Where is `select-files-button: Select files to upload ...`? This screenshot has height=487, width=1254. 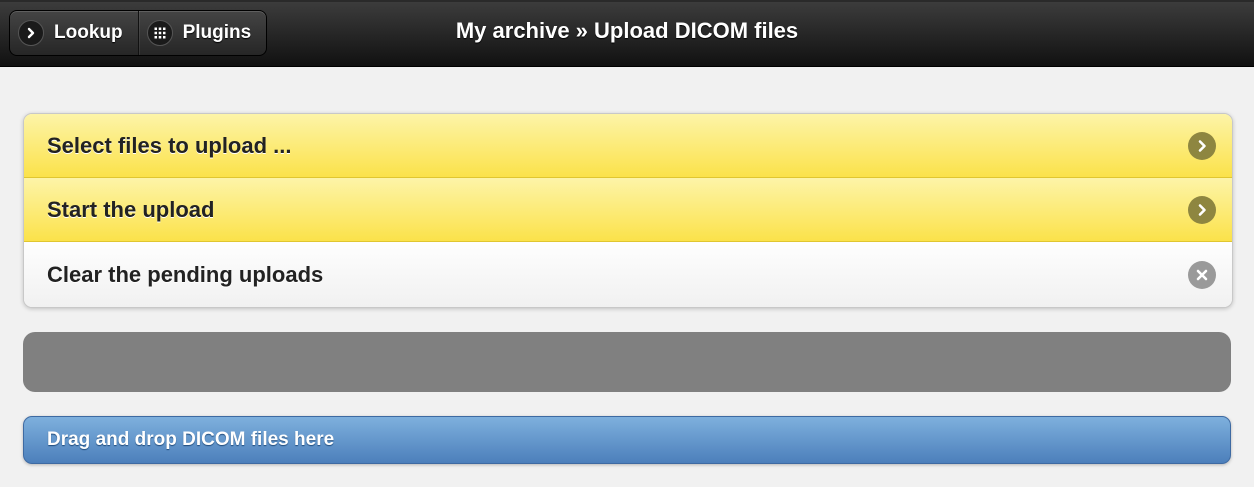 select-files-button: Select files to upload ... is located at coordinates (628, 146).